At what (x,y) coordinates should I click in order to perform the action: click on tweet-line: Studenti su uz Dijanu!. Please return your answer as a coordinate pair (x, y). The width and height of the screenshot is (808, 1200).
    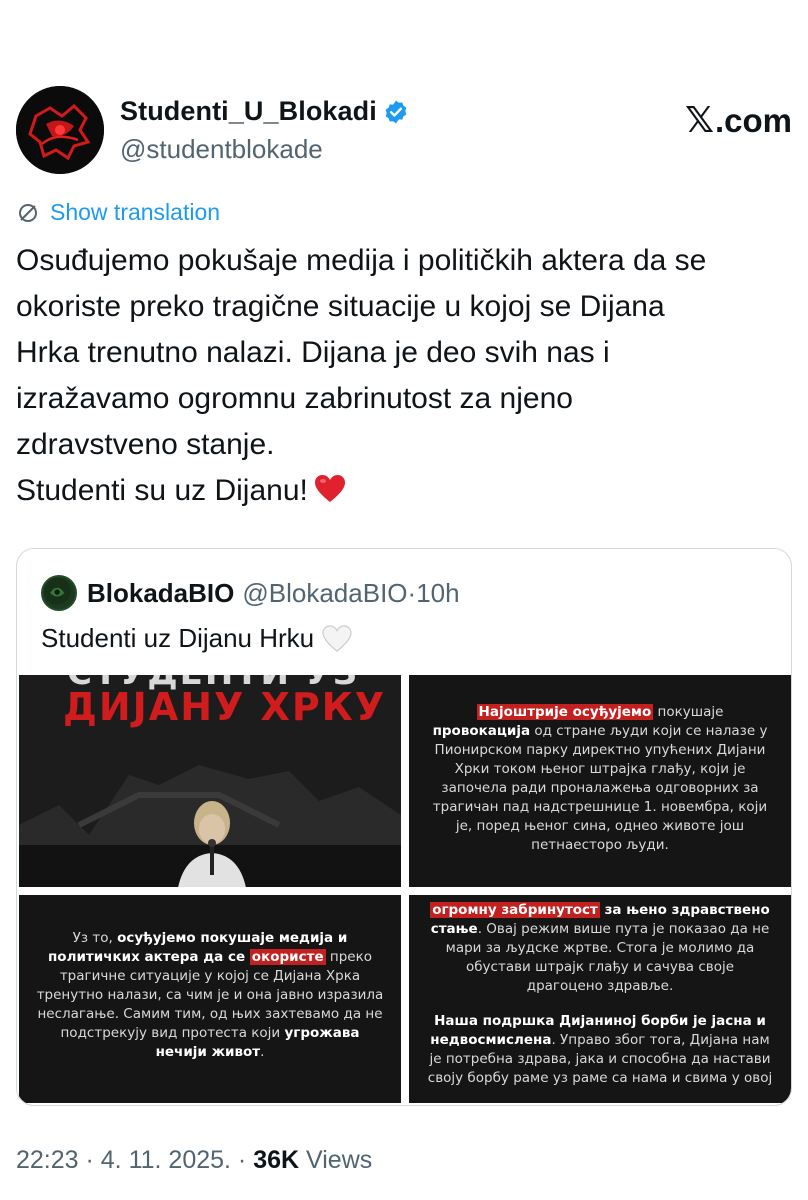
    Looking at the image, I should click on (162, 490).